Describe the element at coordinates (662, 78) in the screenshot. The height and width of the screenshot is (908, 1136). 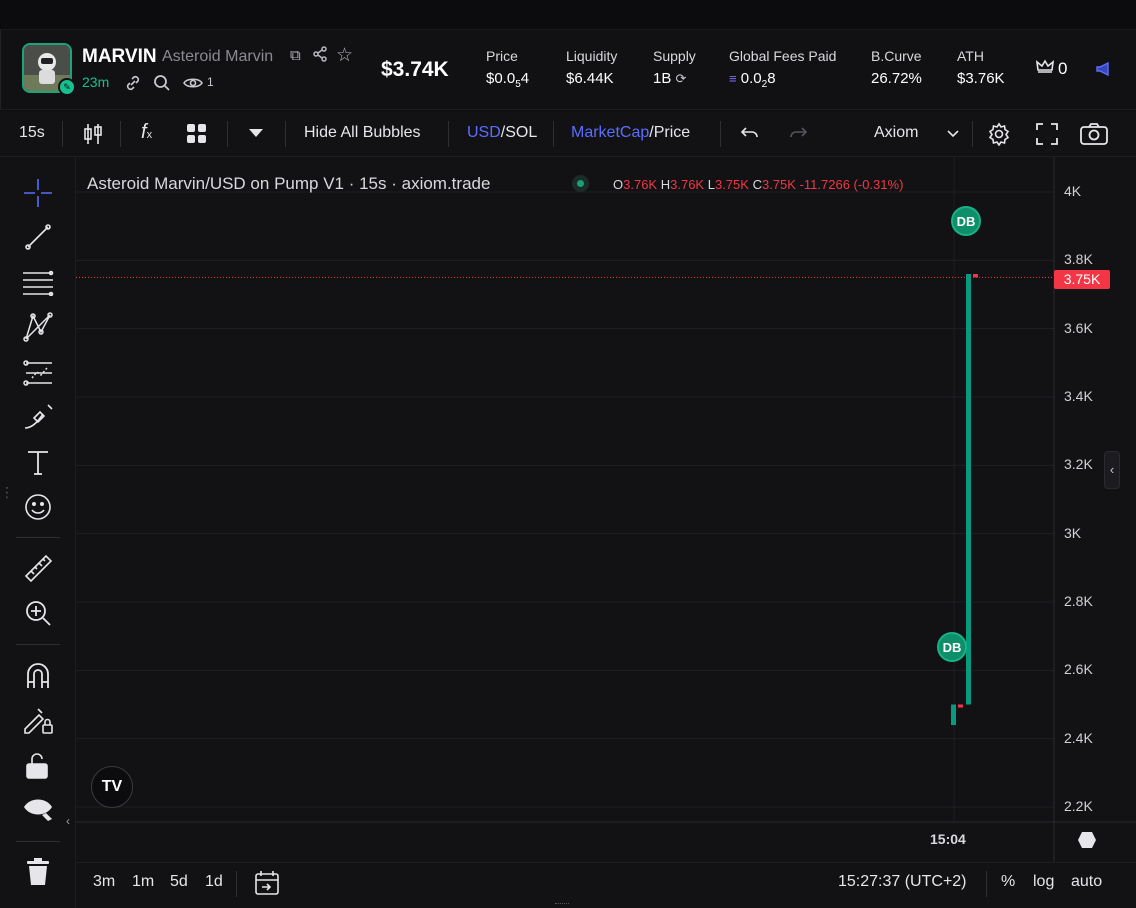
I see `supply-value: 1B` at that location.